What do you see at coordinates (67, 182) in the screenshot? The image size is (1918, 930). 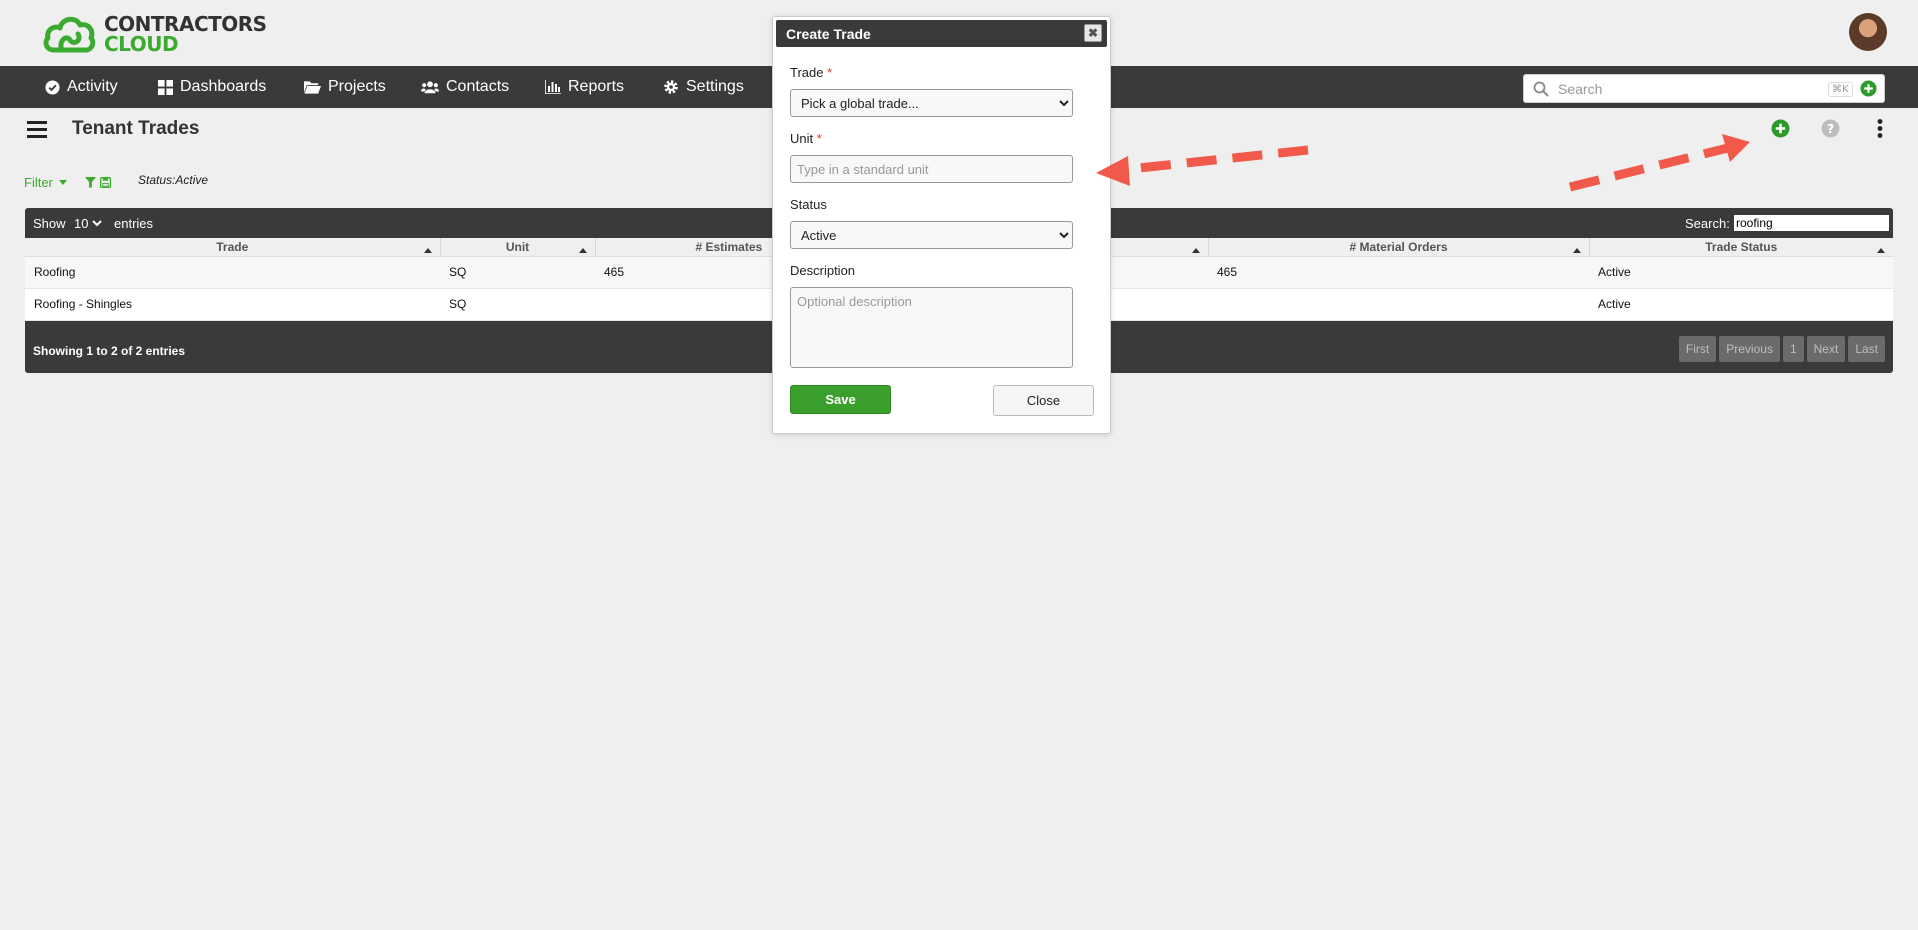 I see `filter-bar: Filter` at bounding box center [67, 182].